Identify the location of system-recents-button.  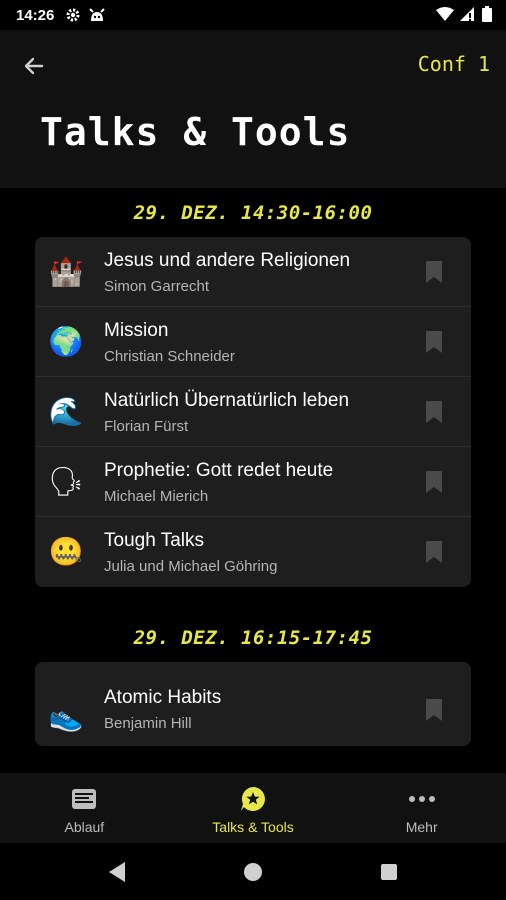
(389, 872).